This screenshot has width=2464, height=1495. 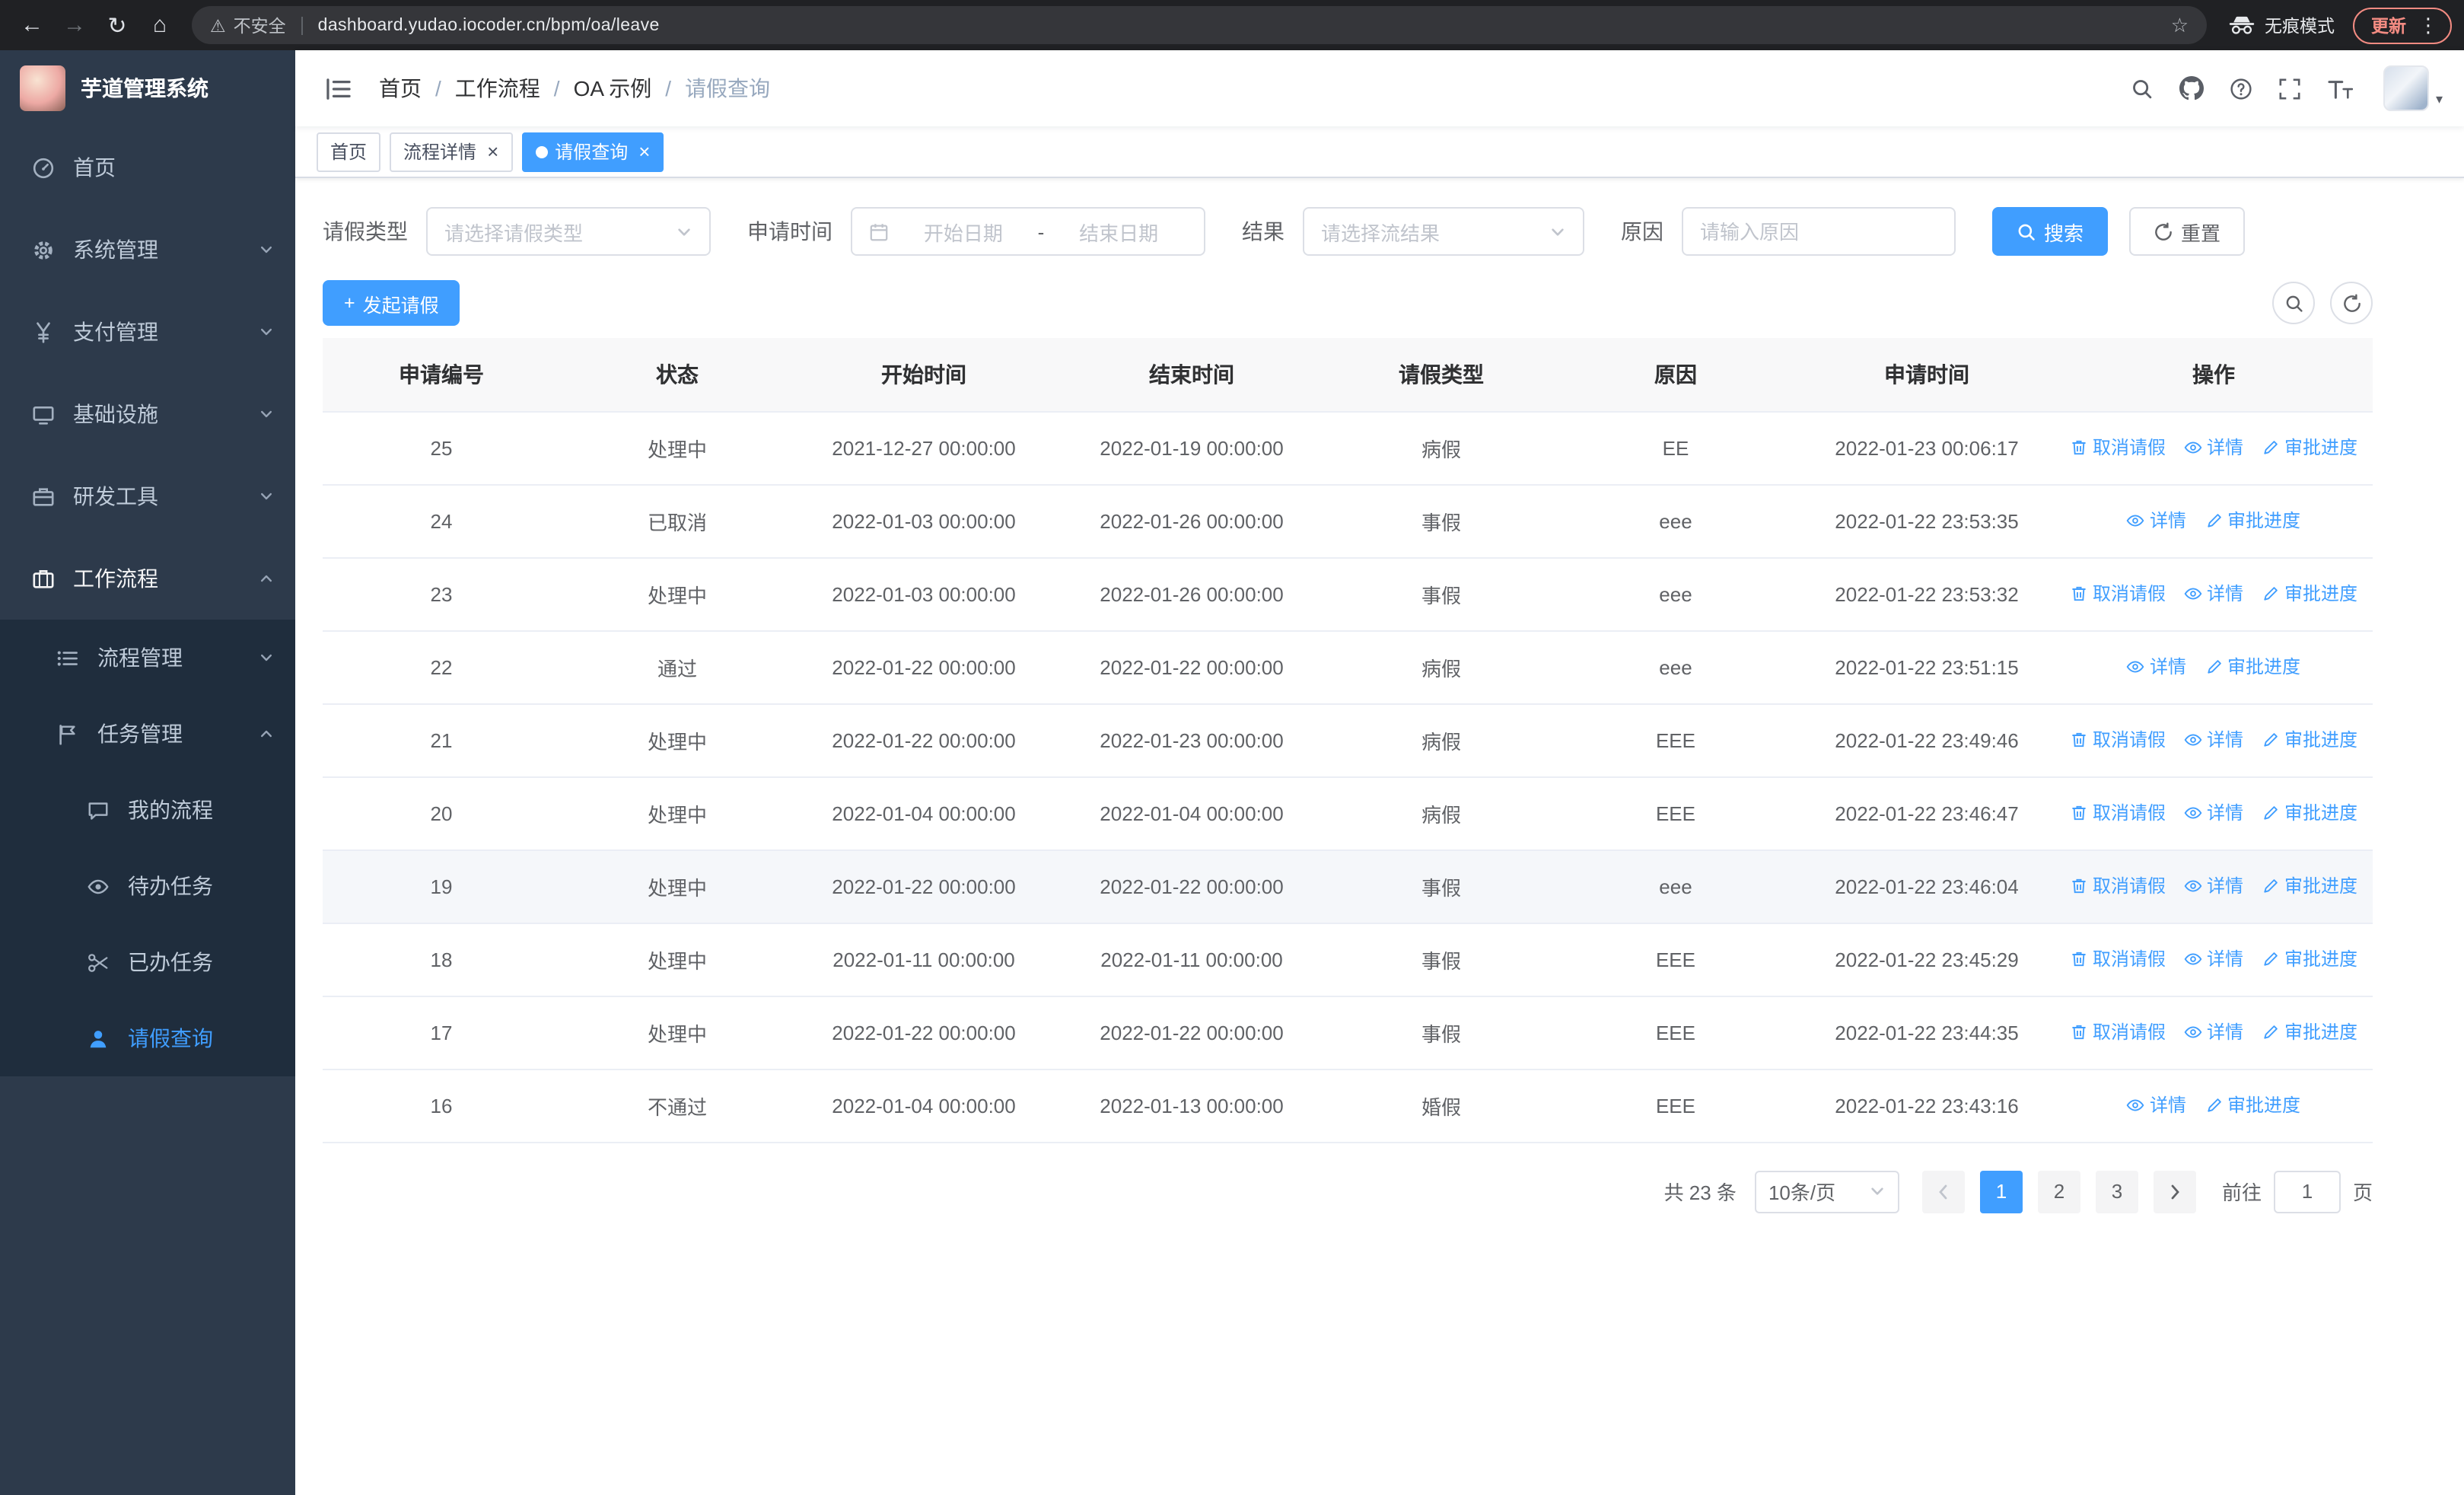 I want to click on cell-end: 2022-01-04 00:00:00, so click(x=1191, y=813).